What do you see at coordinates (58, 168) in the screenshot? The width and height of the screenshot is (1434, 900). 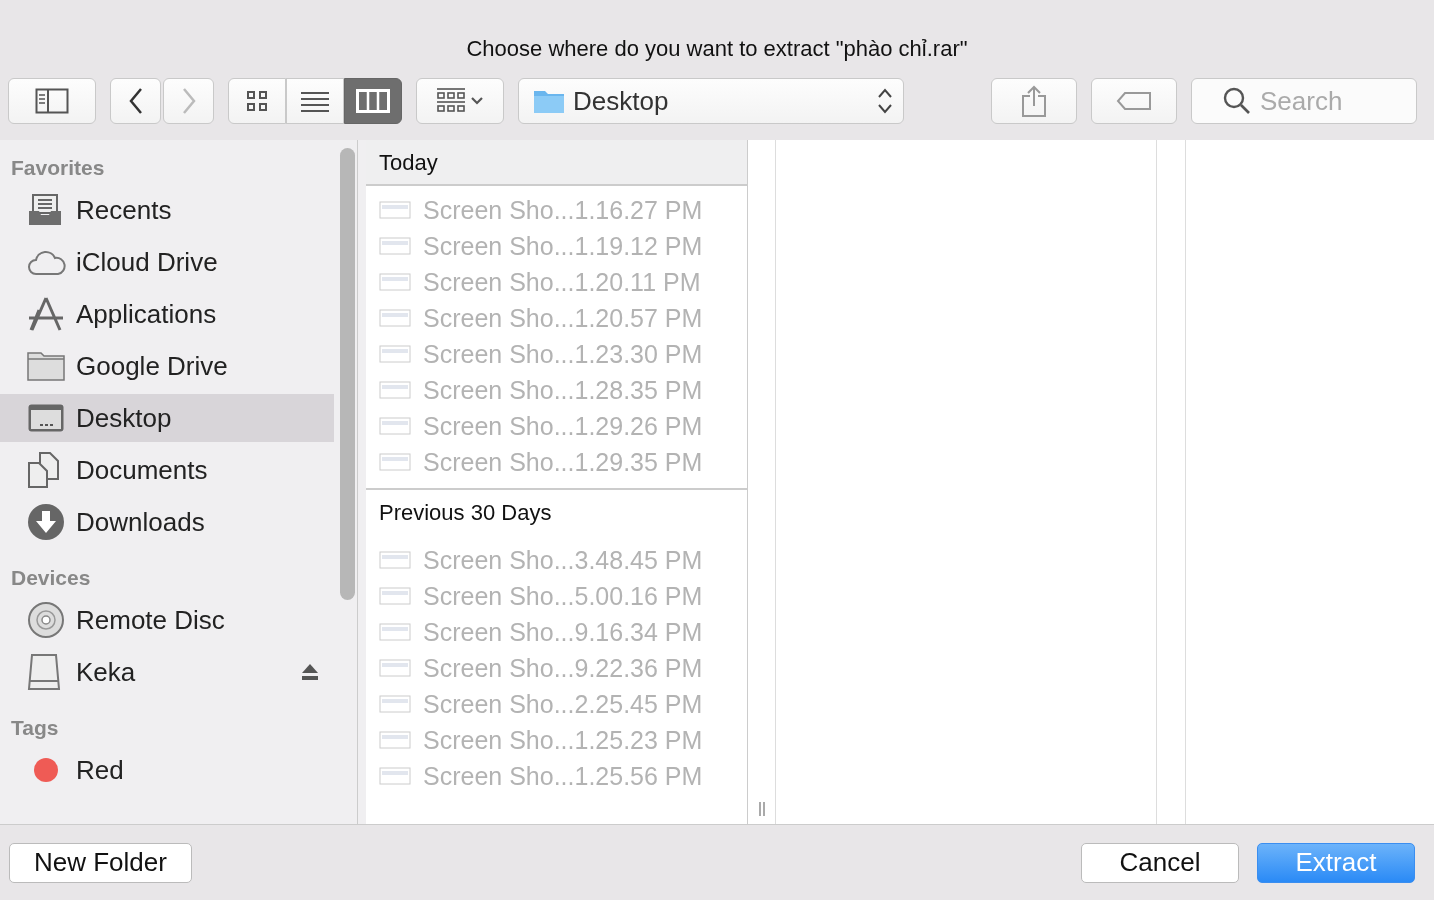 I see `sidebar-section-heading: Favorites` at bounding box center [58, 168].